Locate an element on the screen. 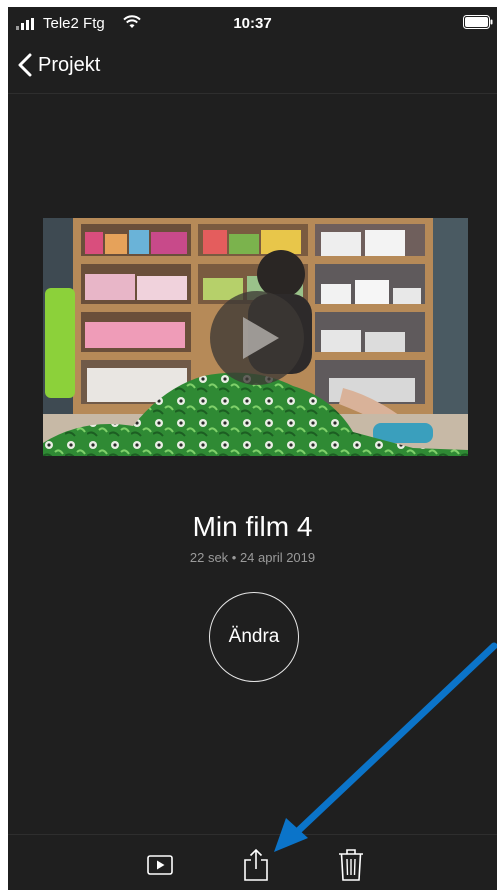 Image resolution: width=497 pixels, height=890 pixels. back-button: Projekt is located at coordinates (58, 65).